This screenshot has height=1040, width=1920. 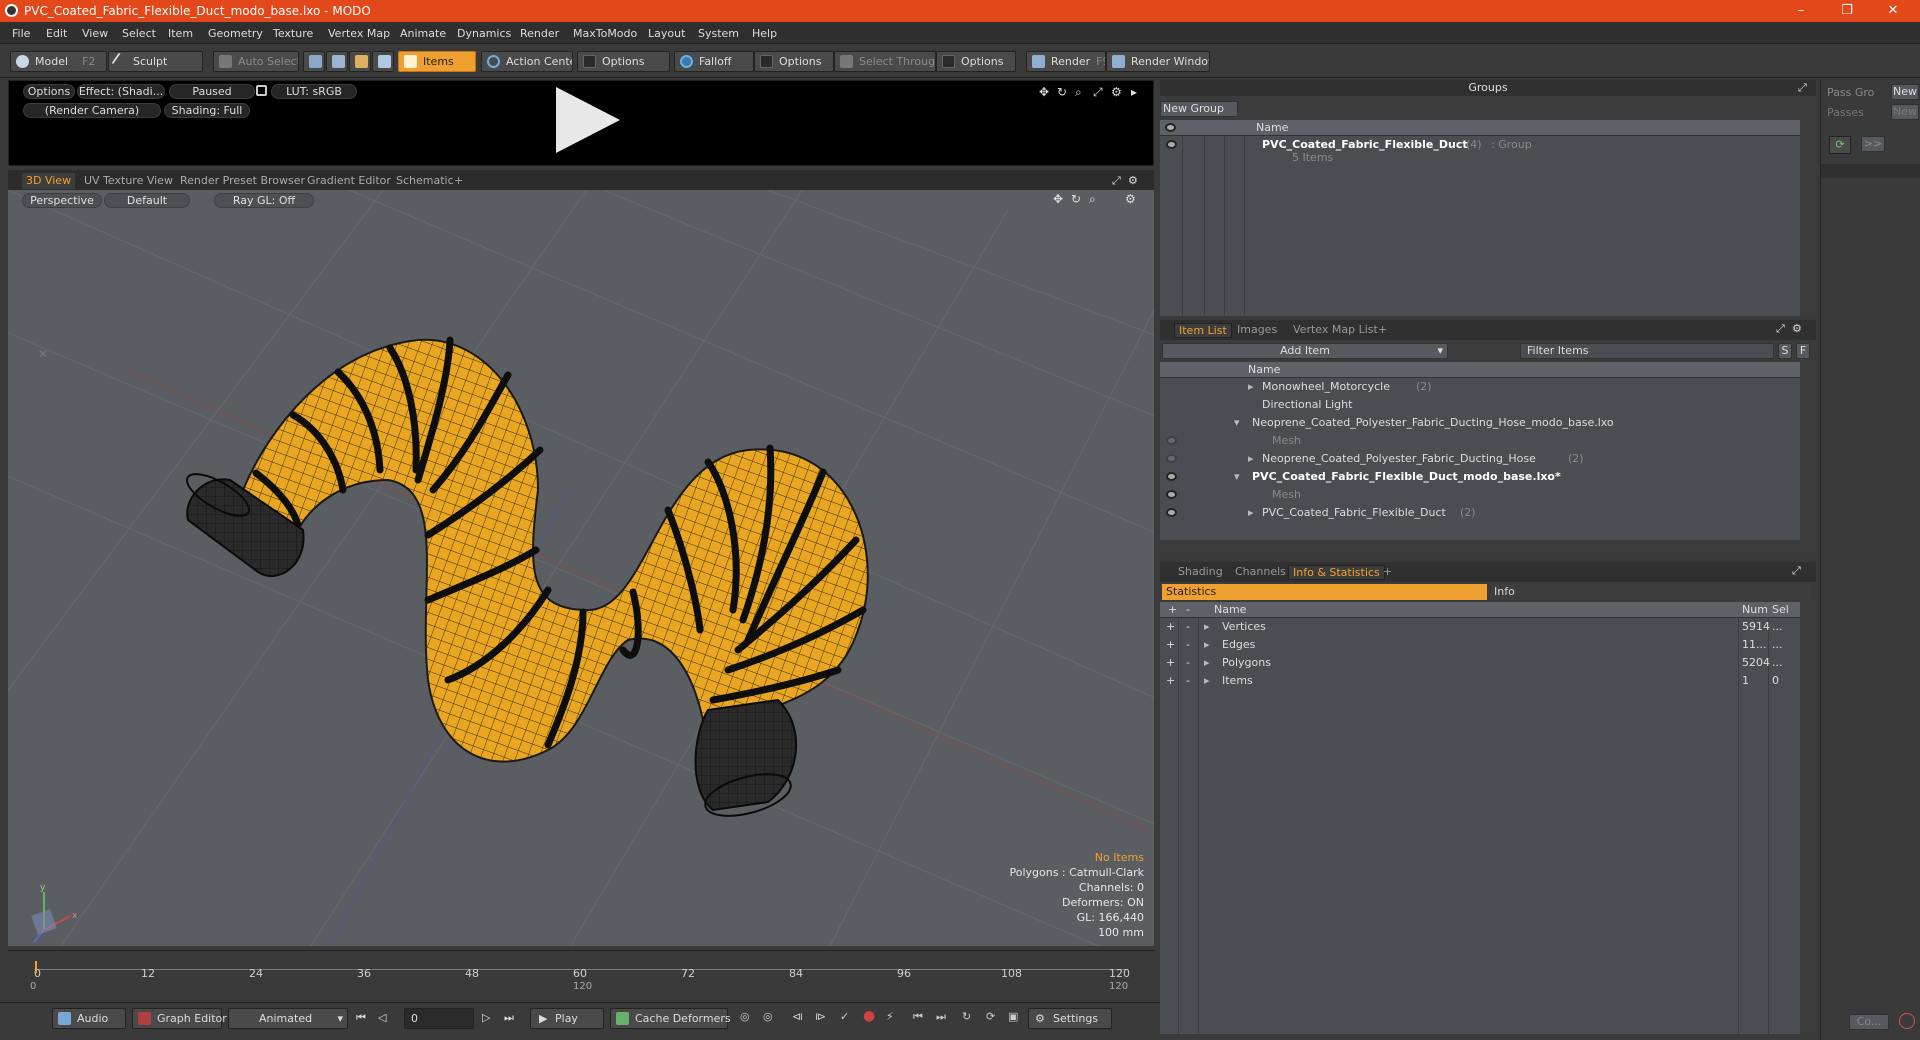 What do you see at coordinates (1480, 513) in the screenshot?
I see `tree-item-pvc-duct: ▸ PVC_Coated_Fabric_Flexible_Duct (2)` at bounding box center [1480, 513].